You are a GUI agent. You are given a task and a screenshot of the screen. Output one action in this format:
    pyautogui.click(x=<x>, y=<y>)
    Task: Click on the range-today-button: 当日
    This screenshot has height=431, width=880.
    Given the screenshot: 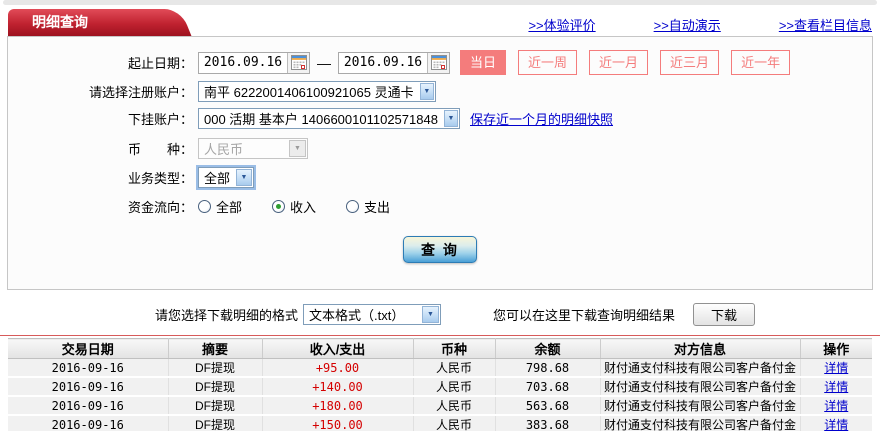 What is the action you would take?
    pyautogui.click(x=483, y=62)
    